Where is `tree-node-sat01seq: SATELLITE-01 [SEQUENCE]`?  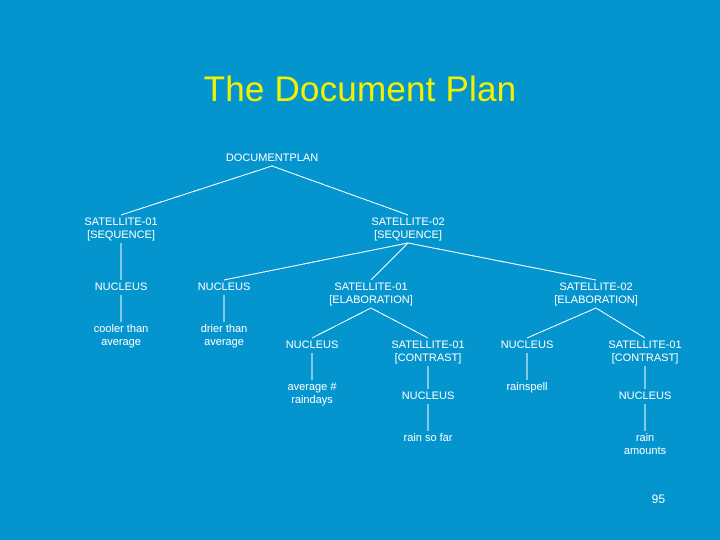 tree-node-sat01seq: SATELLITE-01 [SEQUENCE] is located at coordinates (121, 228).